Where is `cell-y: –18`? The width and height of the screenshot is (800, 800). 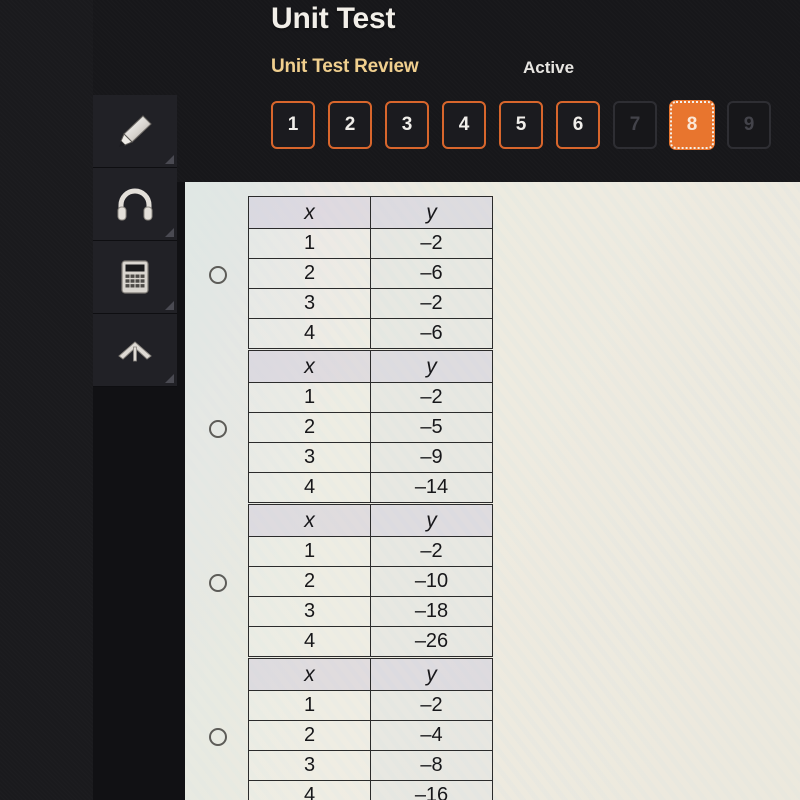 cell-y: –18 is located at coordinates (431, 611).